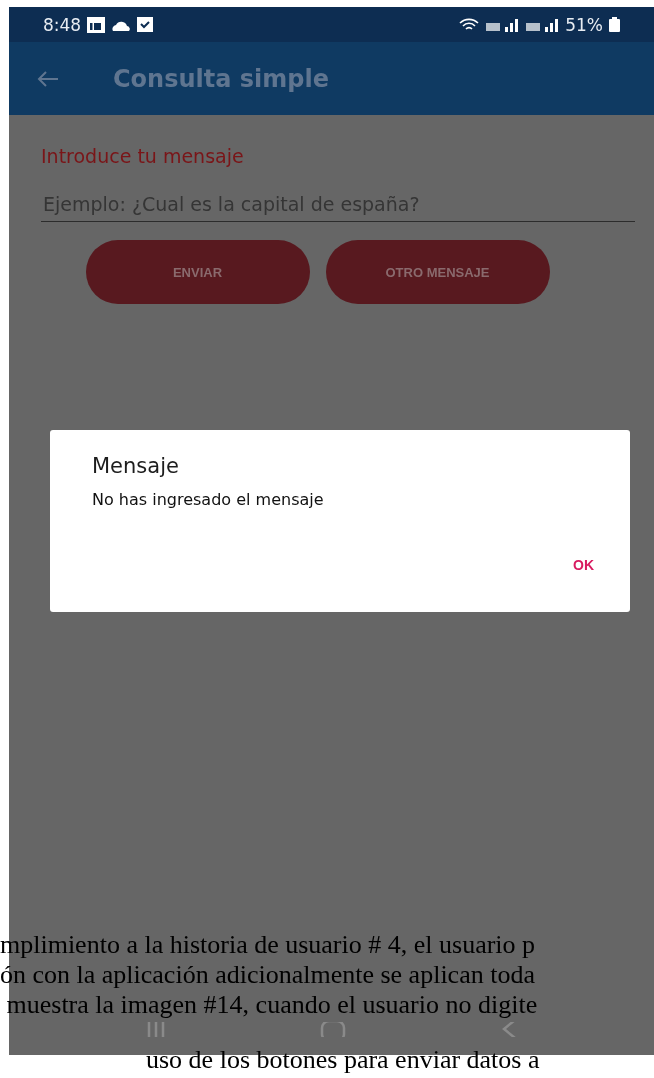  Describe the element at coordinates (221, 78) in the screenshot. I see `screen-title: Consulta simple` at that location.